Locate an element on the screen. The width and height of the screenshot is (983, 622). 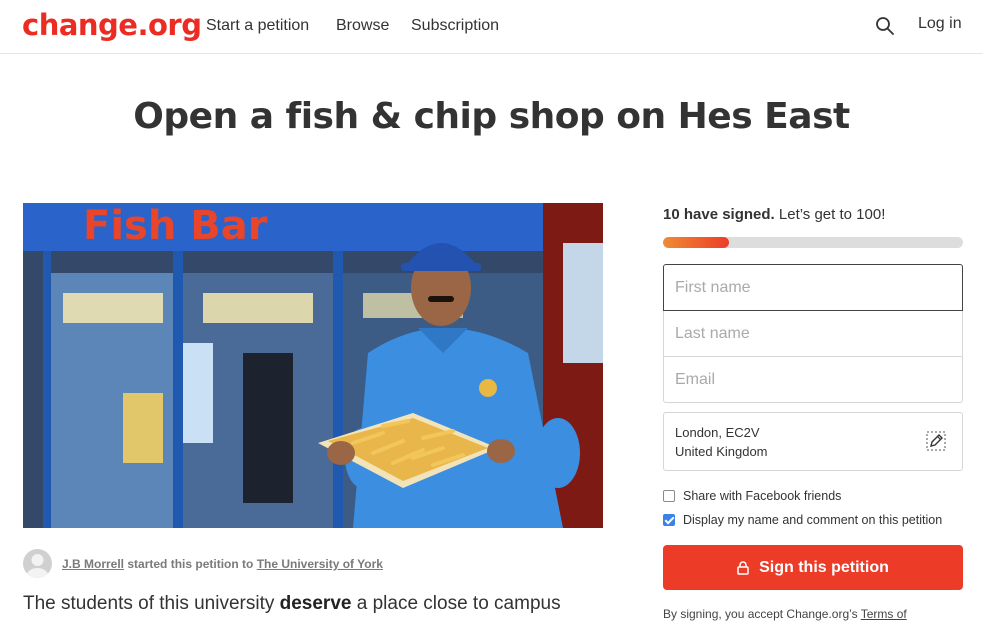
petition-title: Open a fish & chip shop on Hes East is located at coordinates (491, 116).